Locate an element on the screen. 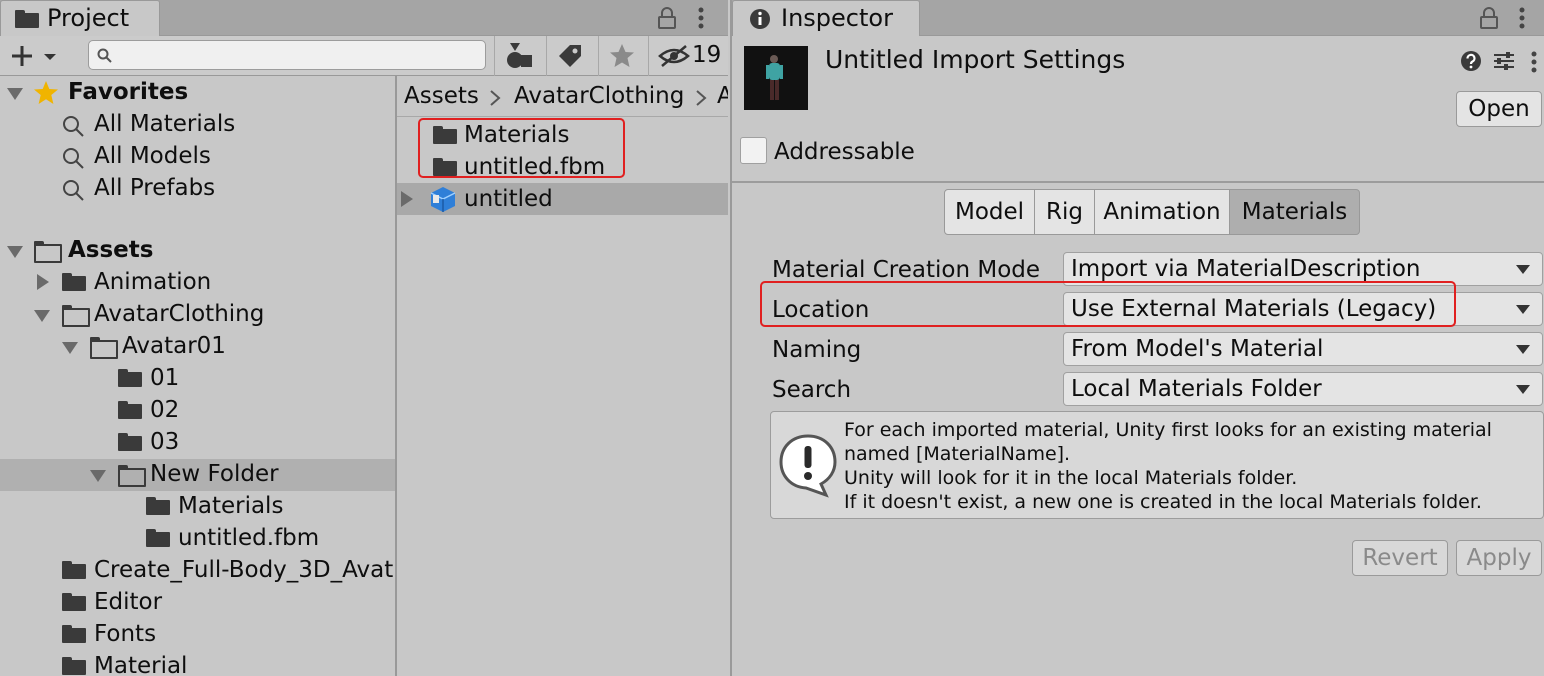 This screenshot has width=1544, height=676. tree-item-03: 03 is located at coordinates (164, 442).